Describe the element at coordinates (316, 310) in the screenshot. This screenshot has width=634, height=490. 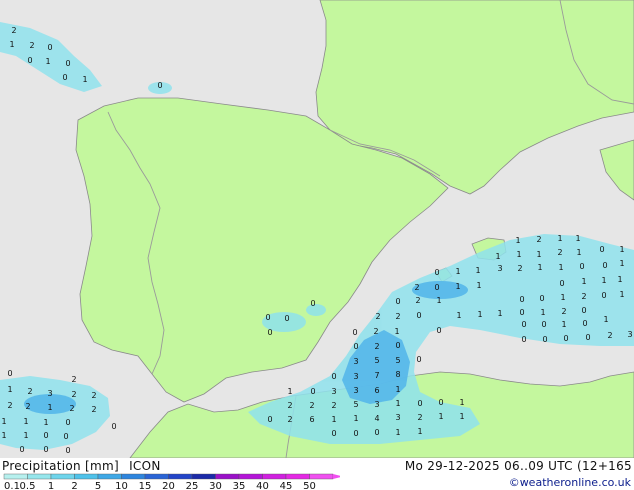
I see `precip-area-inland-small` at that location.